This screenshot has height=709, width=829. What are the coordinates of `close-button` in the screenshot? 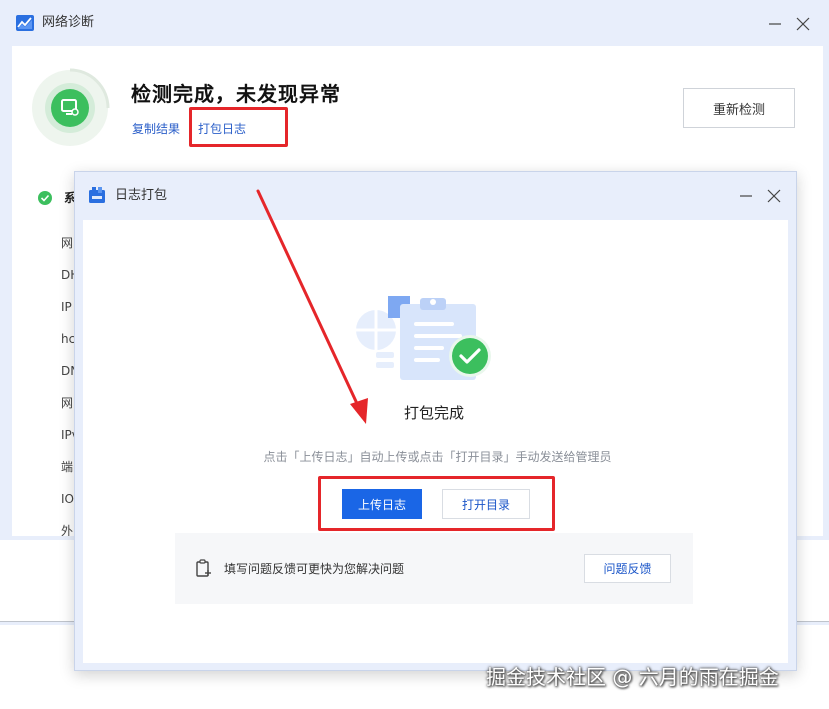 It's located at (803, 24).